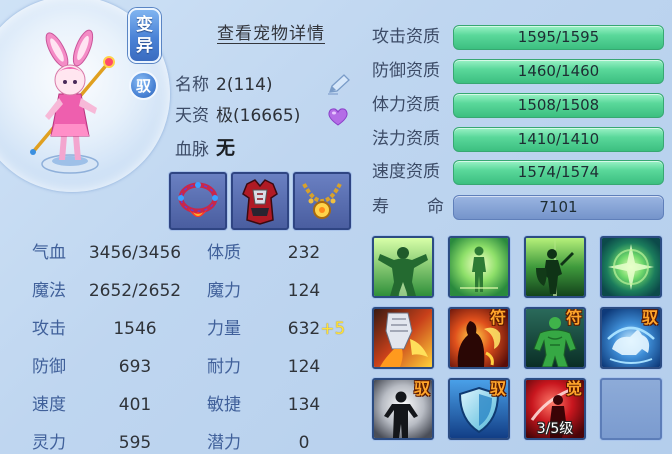 The height and width of the screenshot is (454, 672). Describe the element at coordinates (558, 139) in the screenshot. I see `aptitude-bar: 1410/1410` at that location.